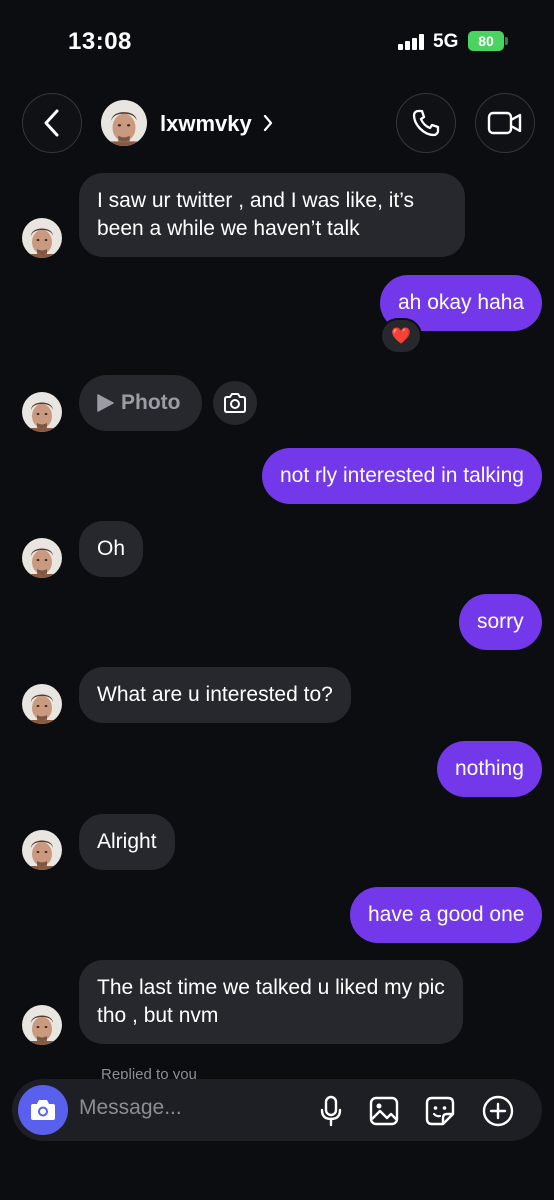 The image size is (554, 1200). Describe the element at coordinates (412, 42) in the screenshot. I see `signal-icon` at that location.